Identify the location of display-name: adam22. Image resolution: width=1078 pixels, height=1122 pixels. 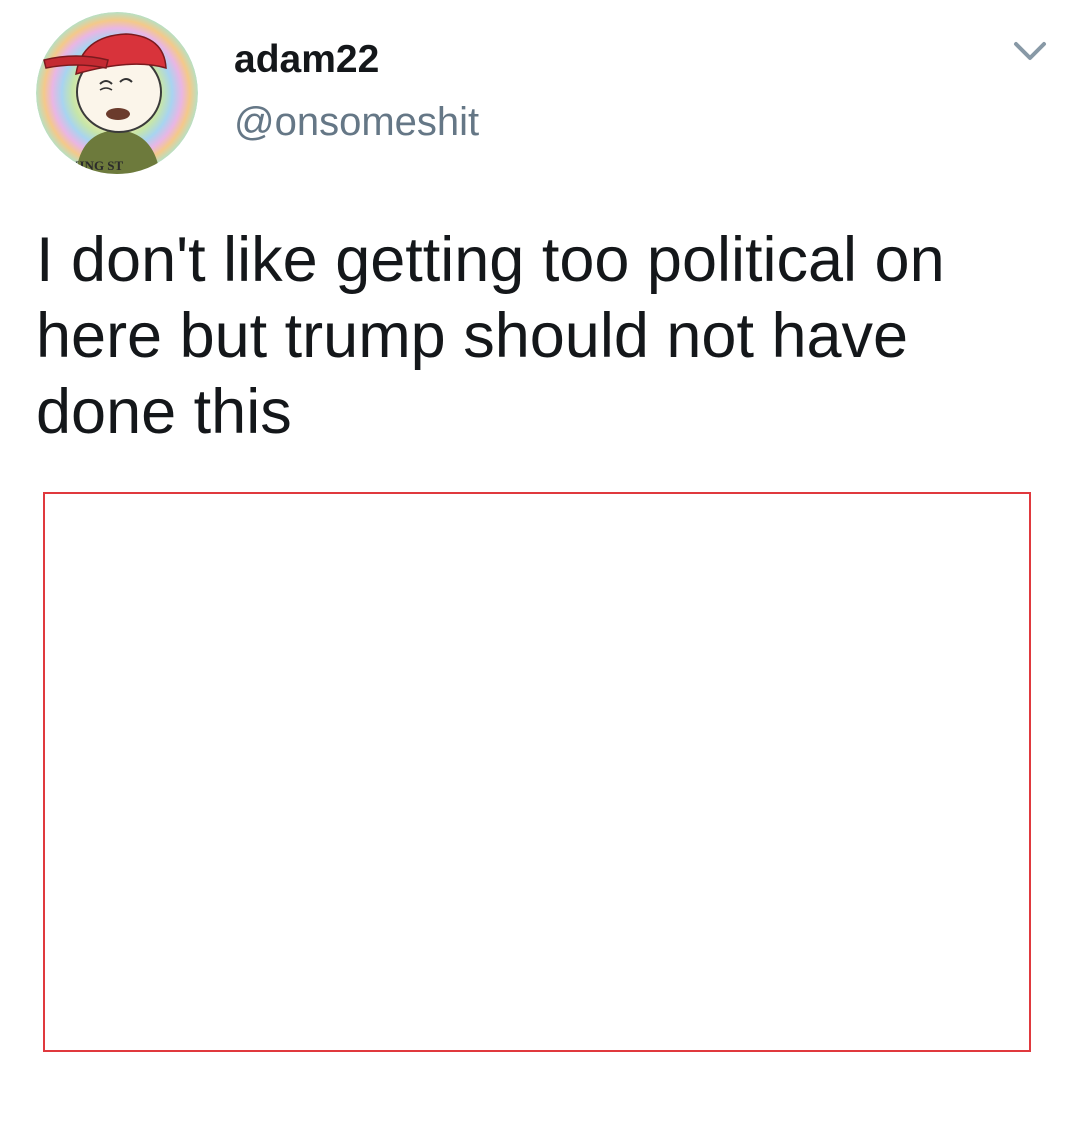
(306, 59).